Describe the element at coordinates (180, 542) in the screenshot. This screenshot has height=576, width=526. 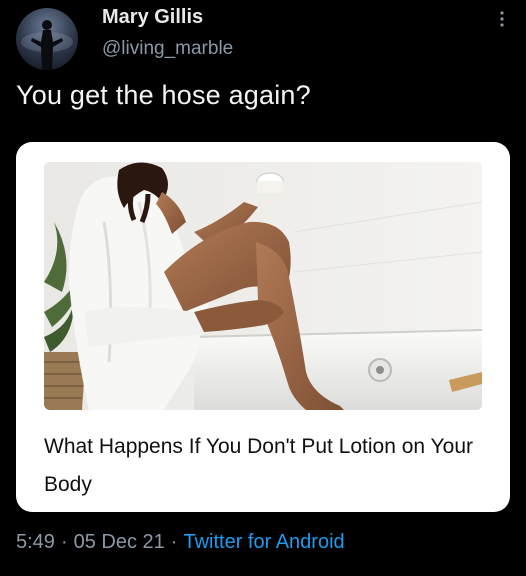
I see `tweet-meta: 5:49 · 05 Dec 21 · Twitter for Android` at that location.